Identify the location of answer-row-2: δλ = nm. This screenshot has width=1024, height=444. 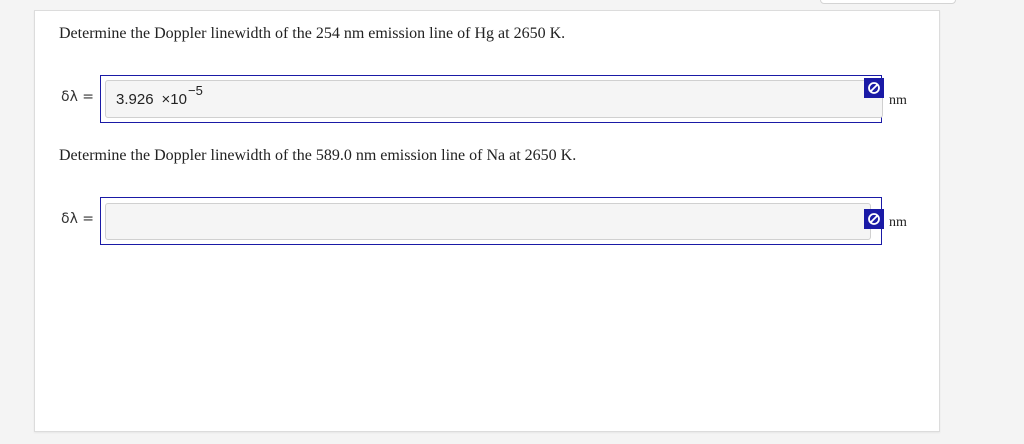
(487, 222).